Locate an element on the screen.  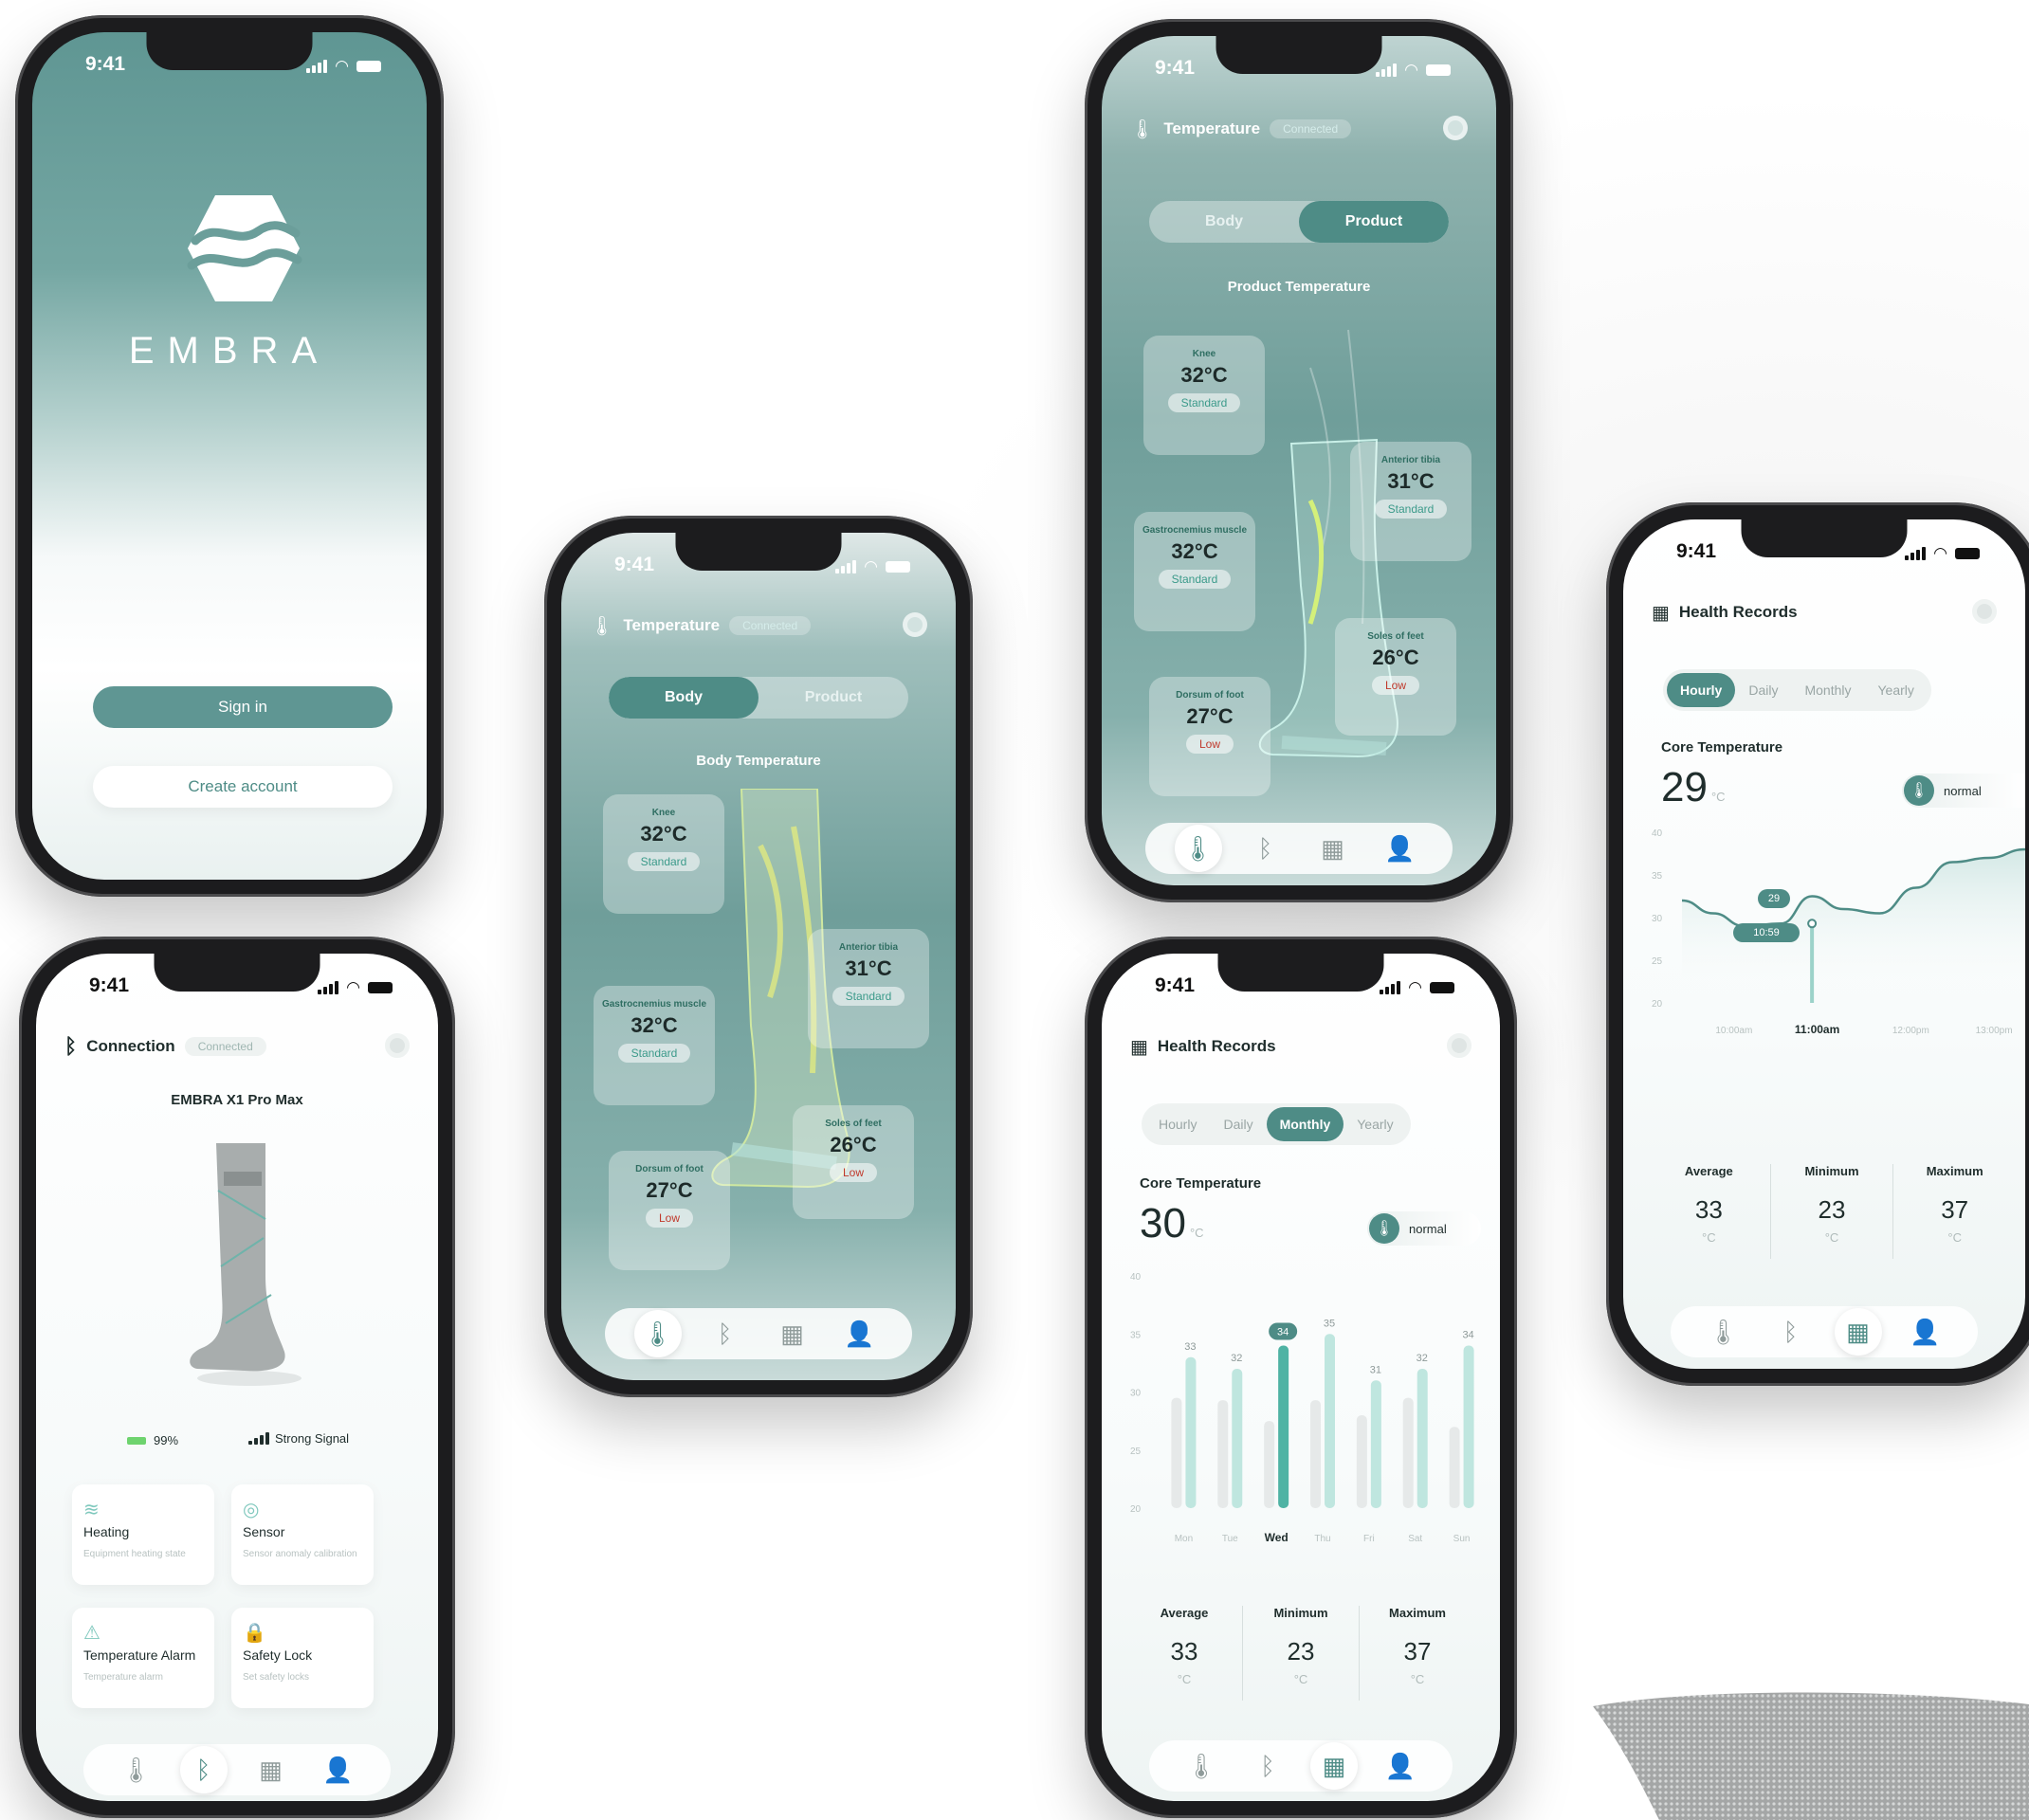
x-axis-tick-label: 13:00pm is located at coordinates (1994, 1031).